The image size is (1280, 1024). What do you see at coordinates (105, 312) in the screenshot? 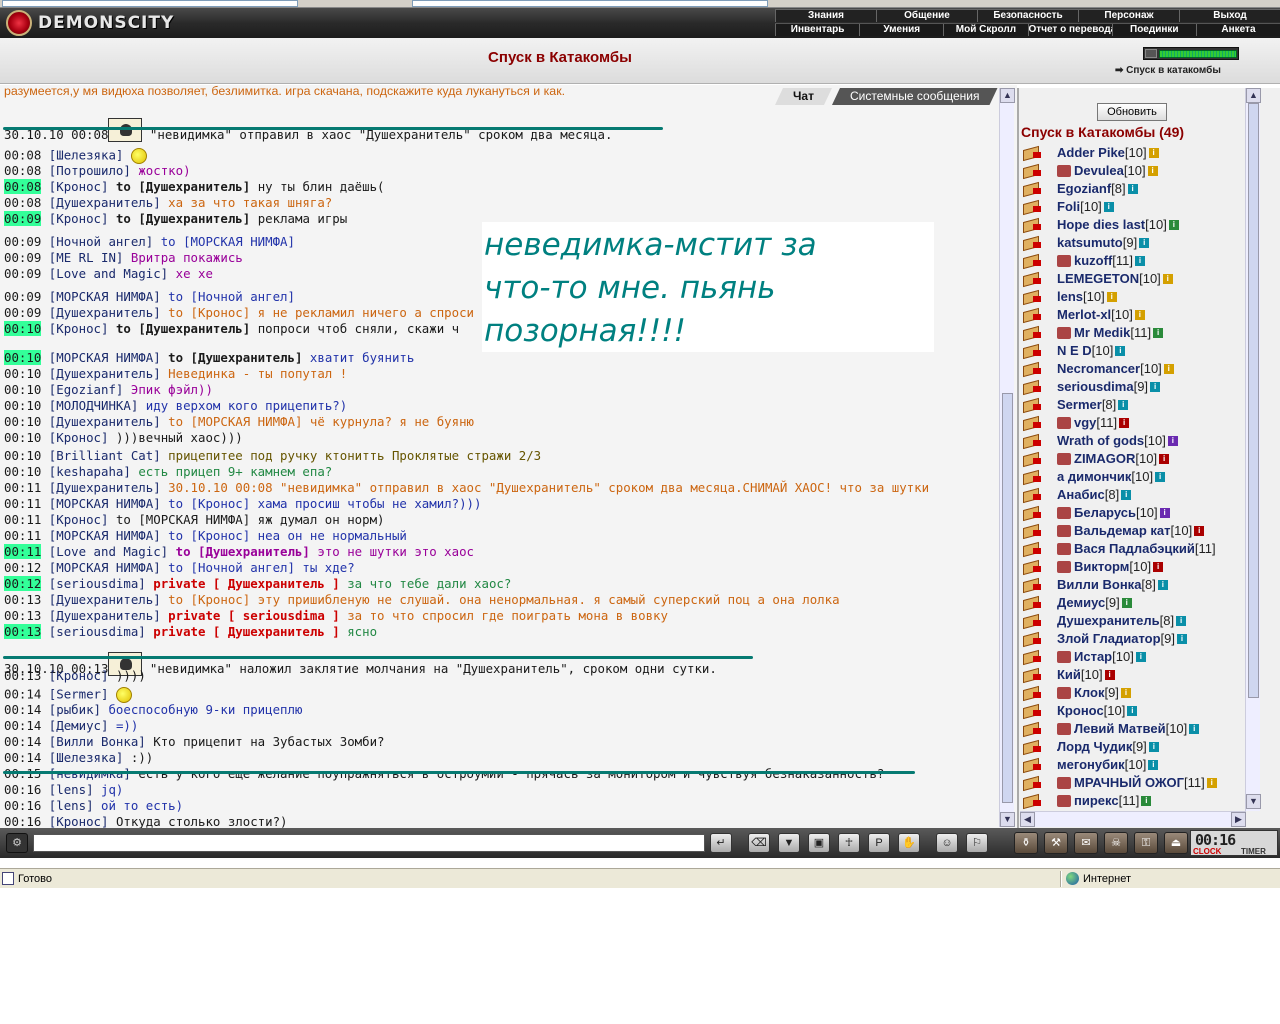
I see `chat-nick: [Душехранитель]` at bounding box center [105, 312].